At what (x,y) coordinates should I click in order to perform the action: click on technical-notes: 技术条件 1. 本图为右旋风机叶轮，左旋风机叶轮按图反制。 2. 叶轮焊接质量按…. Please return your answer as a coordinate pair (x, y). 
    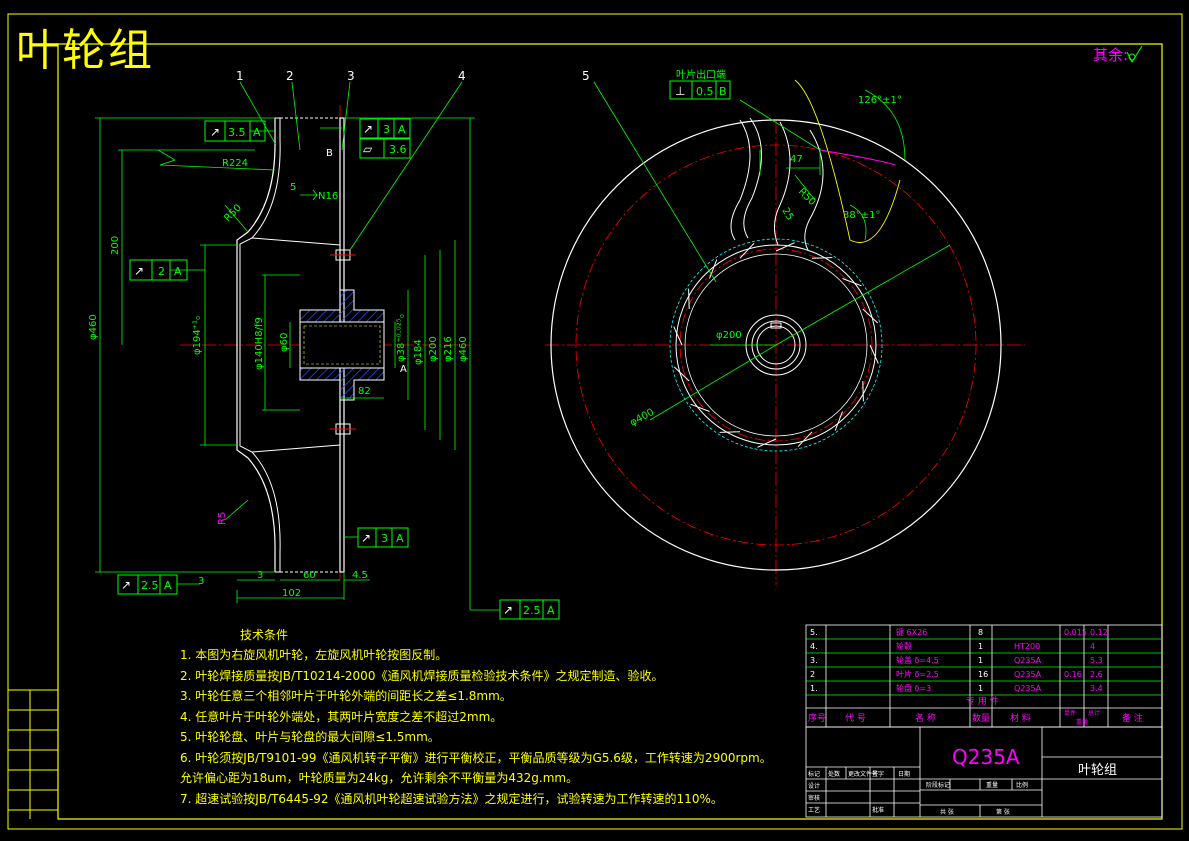
    Looking at the image, I should click on (476, 717).